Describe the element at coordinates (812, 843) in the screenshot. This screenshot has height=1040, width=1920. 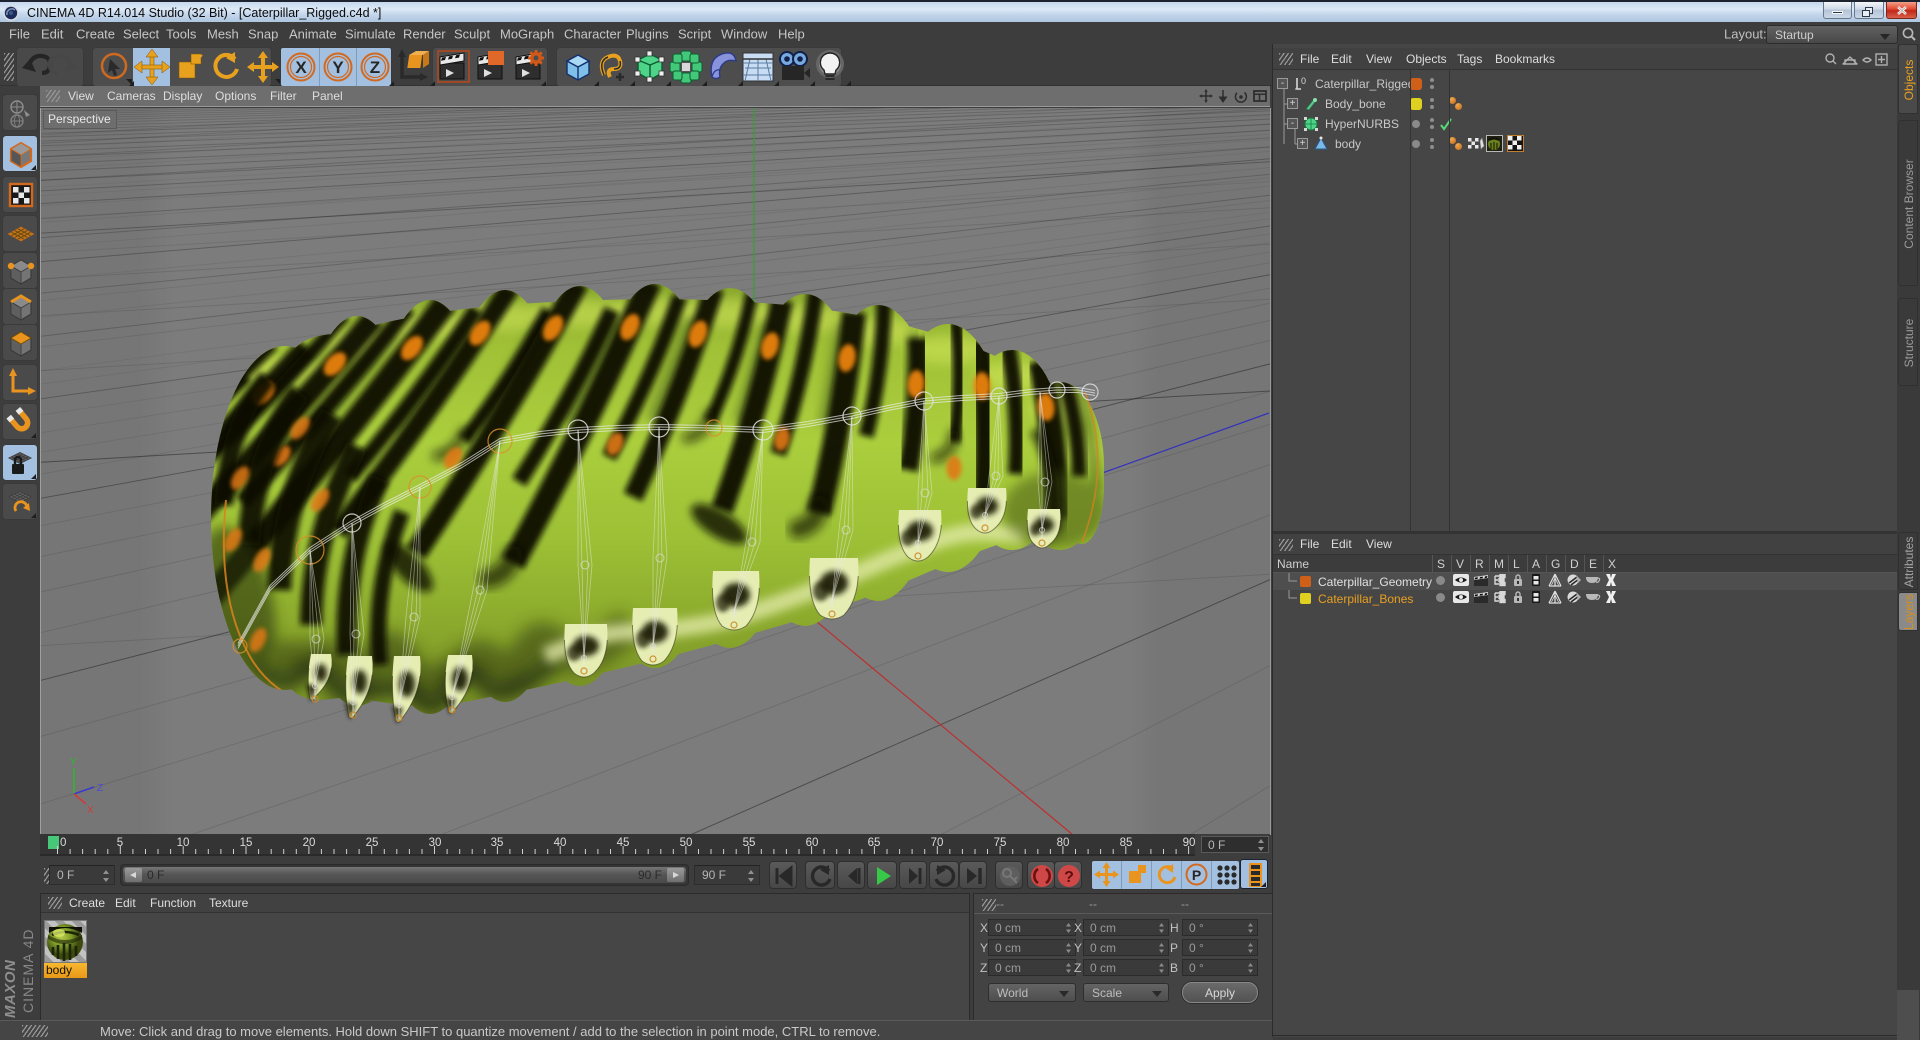
I see `svg-text: 60` at that location.